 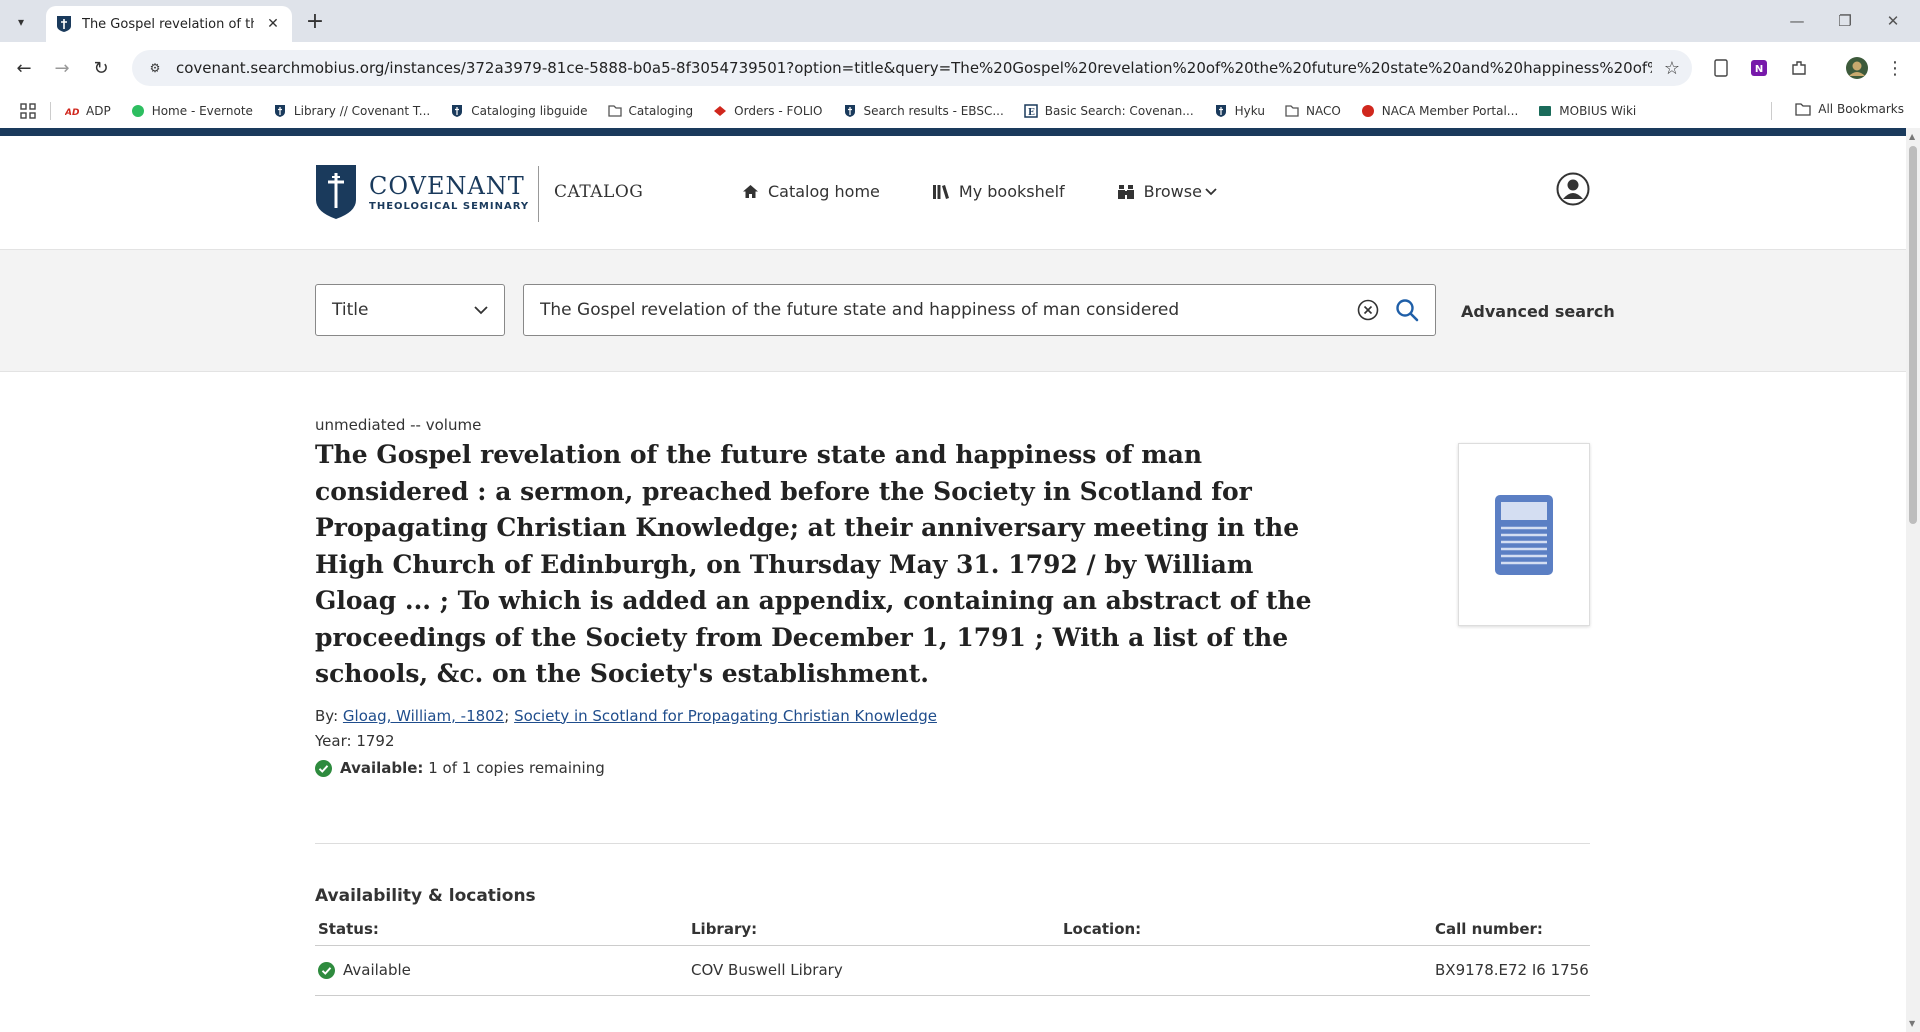 What do you see at coordinates (327, 715) in the screenshot?
I see `by-label: By:` at bounding box center [327, 715].